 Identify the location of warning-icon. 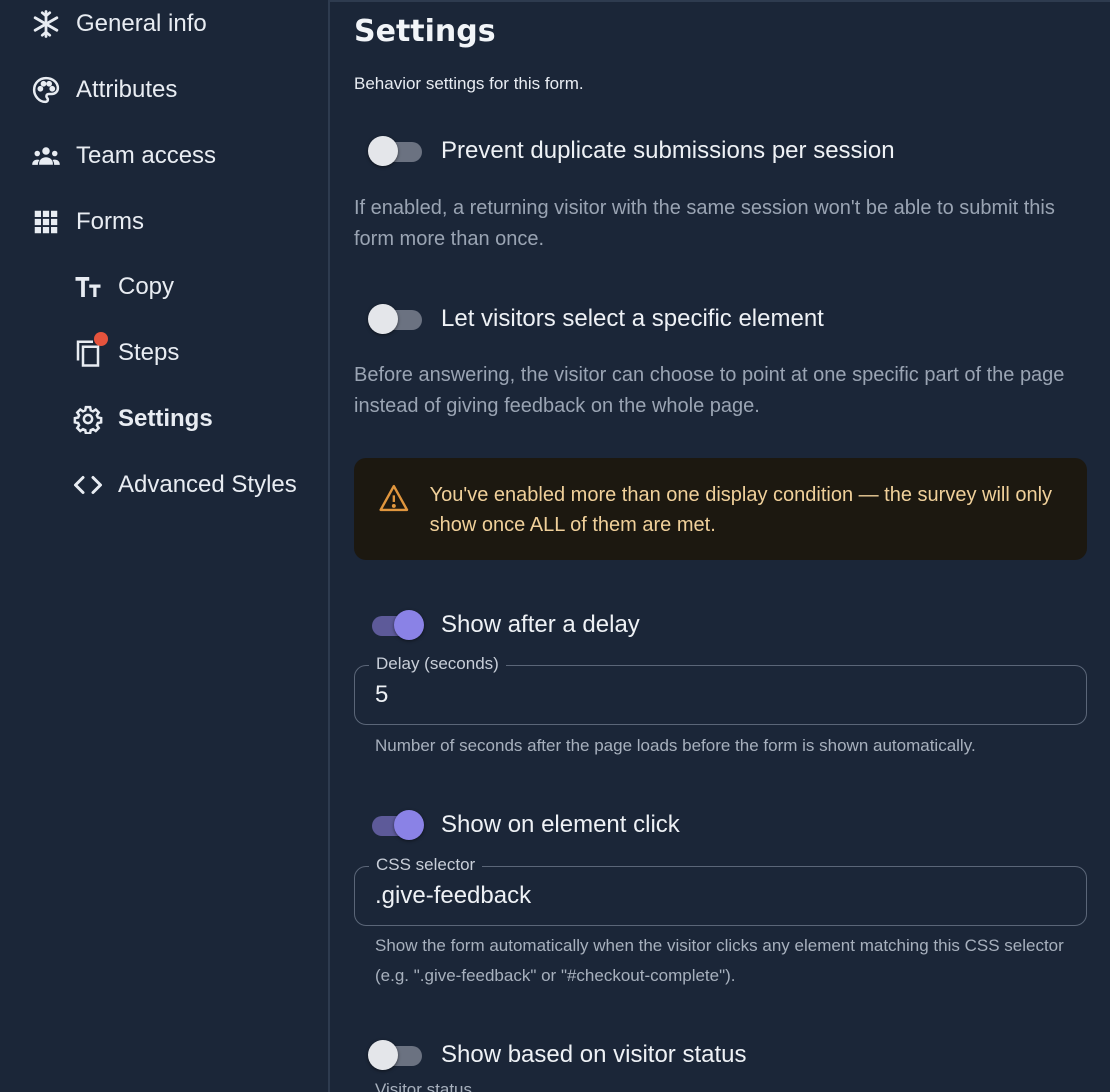
(394, 498).